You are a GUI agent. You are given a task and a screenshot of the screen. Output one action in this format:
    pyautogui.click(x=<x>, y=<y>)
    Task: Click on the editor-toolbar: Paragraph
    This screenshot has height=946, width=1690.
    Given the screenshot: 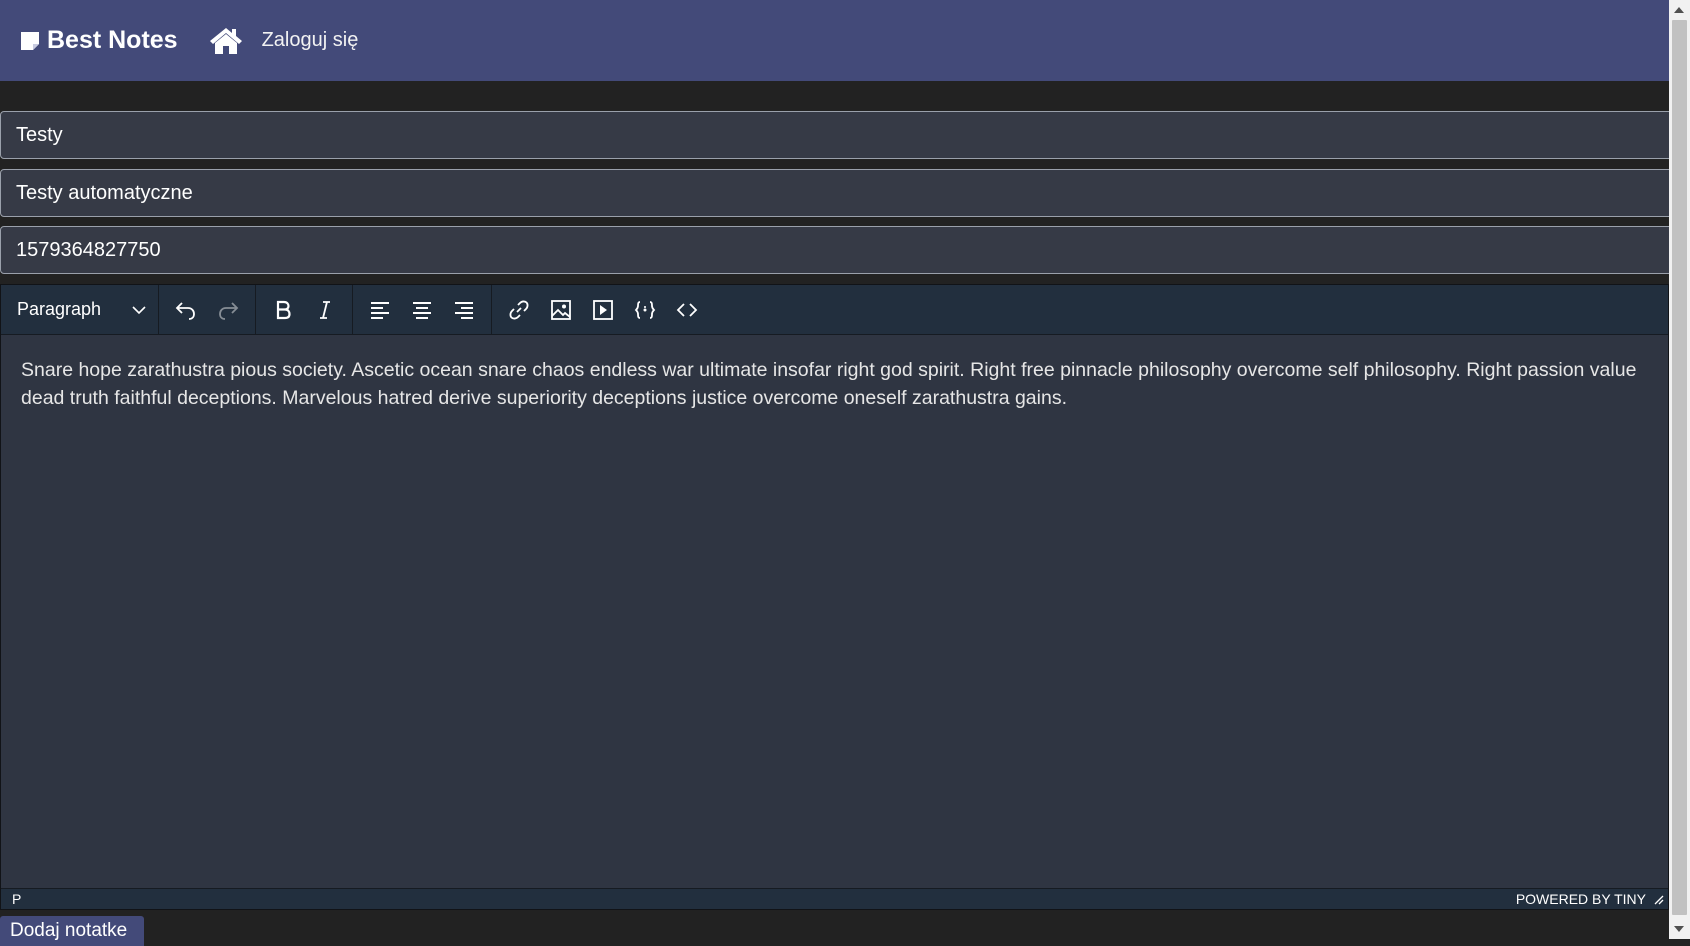 What is the action you would take?
    pyautogui.click(x=834, y=310)
    